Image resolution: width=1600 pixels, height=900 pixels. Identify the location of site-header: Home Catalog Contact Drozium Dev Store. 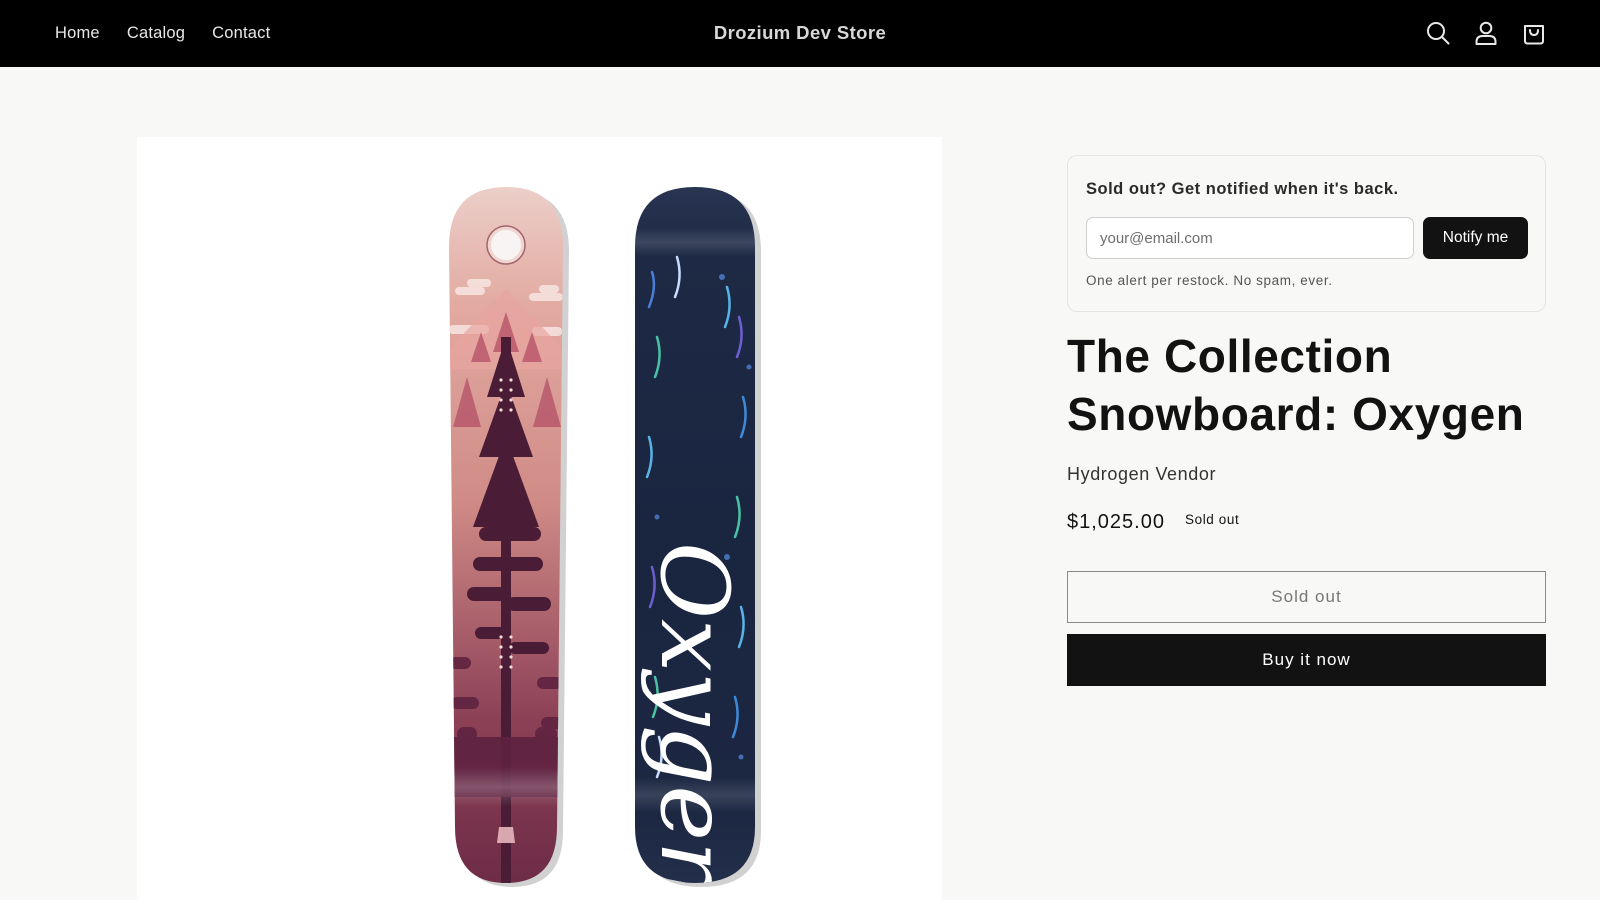
(800, 33).